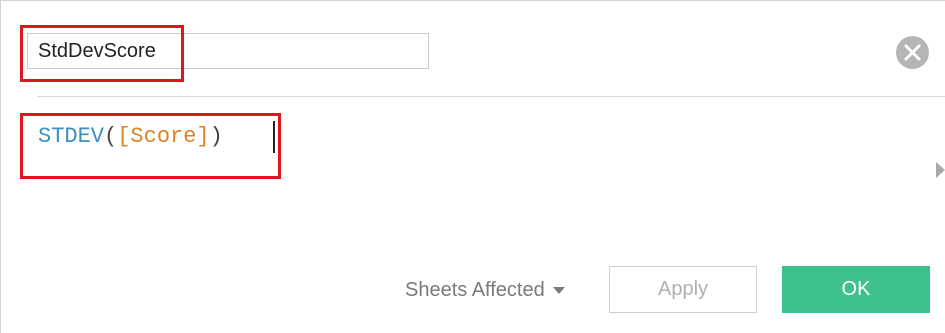 The image size is (945, 333). I want to click on close-button, so click(912, 52).